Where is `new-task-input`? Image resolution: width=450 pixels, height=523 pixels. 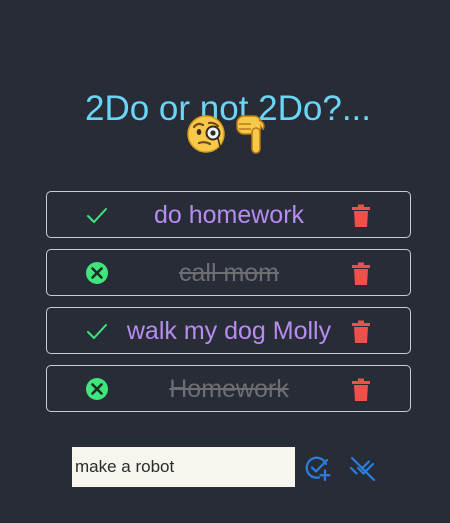 new-task-input is located at coordinates (183, 467).